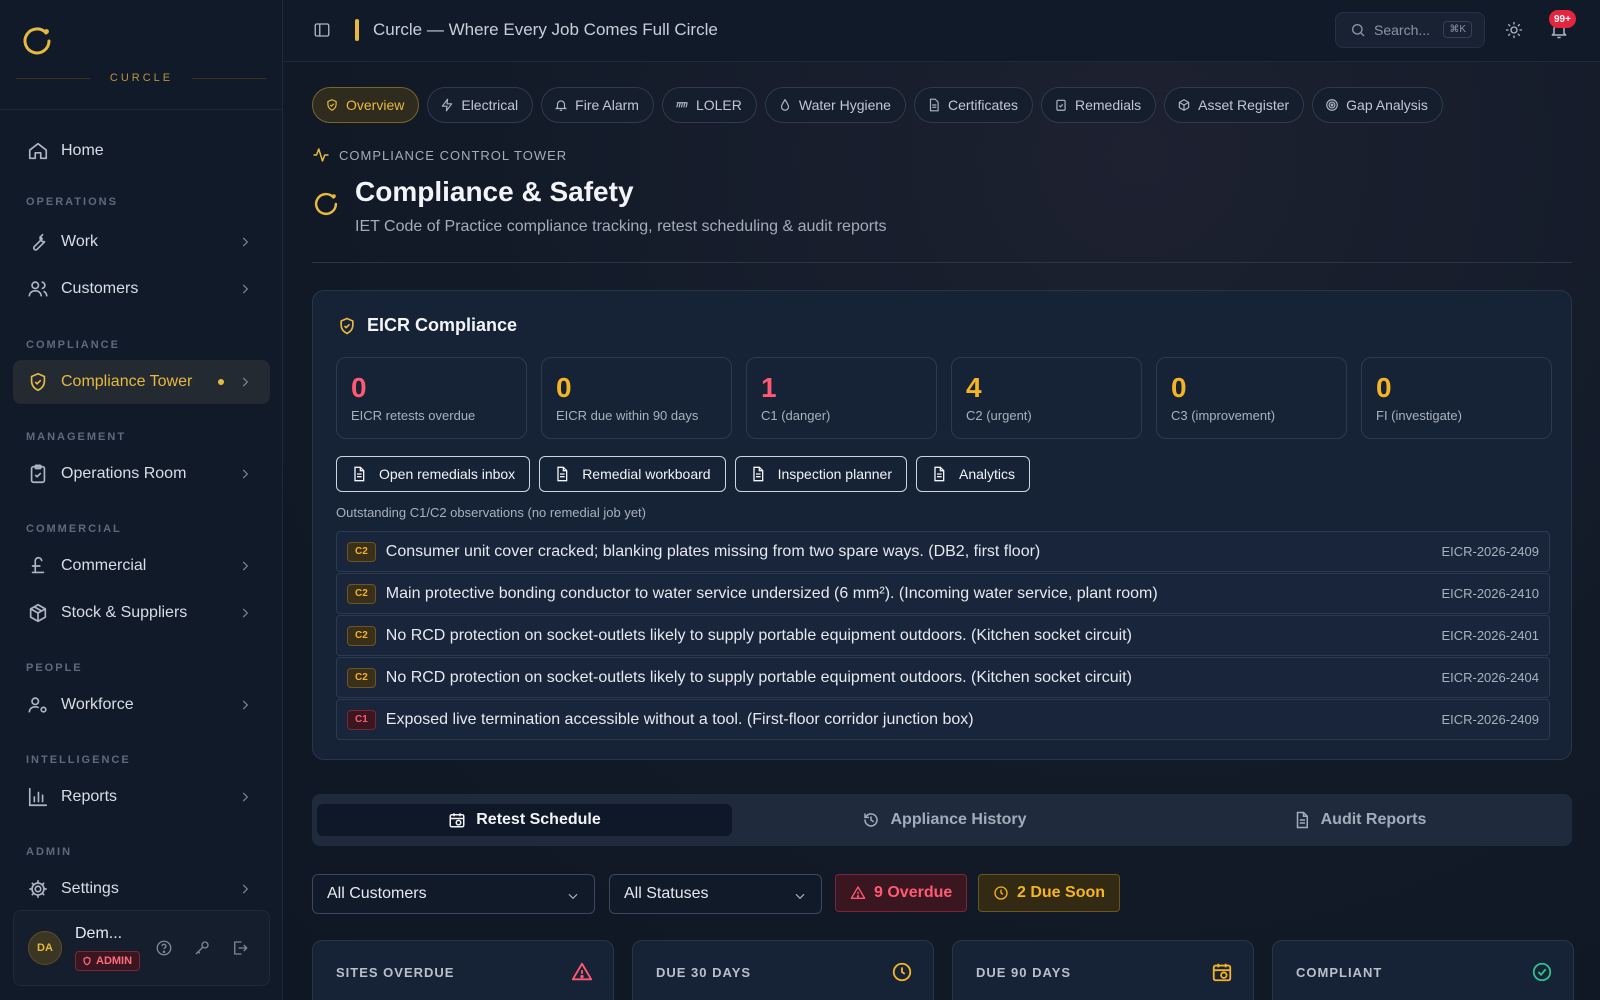  What do you see at coordinates (124, 473) in the screenshot?
I see `sidebar-item-label: Operations Room` at bounding box center [124, 473].